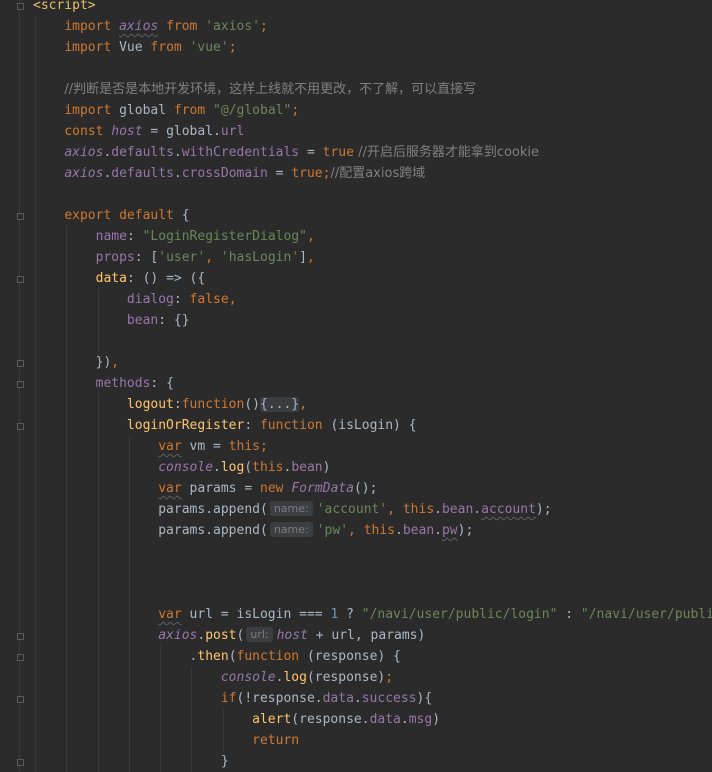 Image resolution: width=712 pixels, height=772 pixels. Describe the element at coordinates (240, 152) in the screenshot. I see `code-token: withCredentials` at that location.